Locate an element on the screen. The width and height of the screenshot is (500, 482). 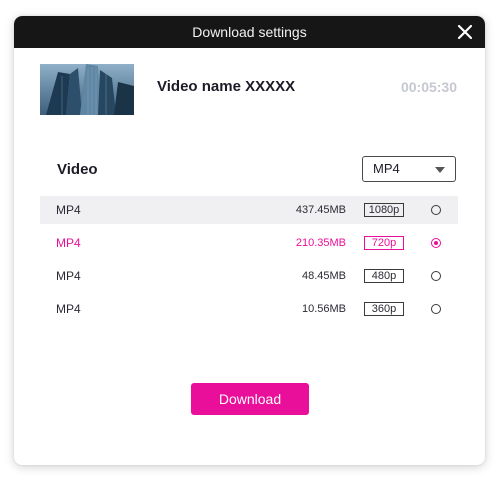
quality-row-1080p: MP4 437.45MB 1080p is located at coordinates (249, 210).